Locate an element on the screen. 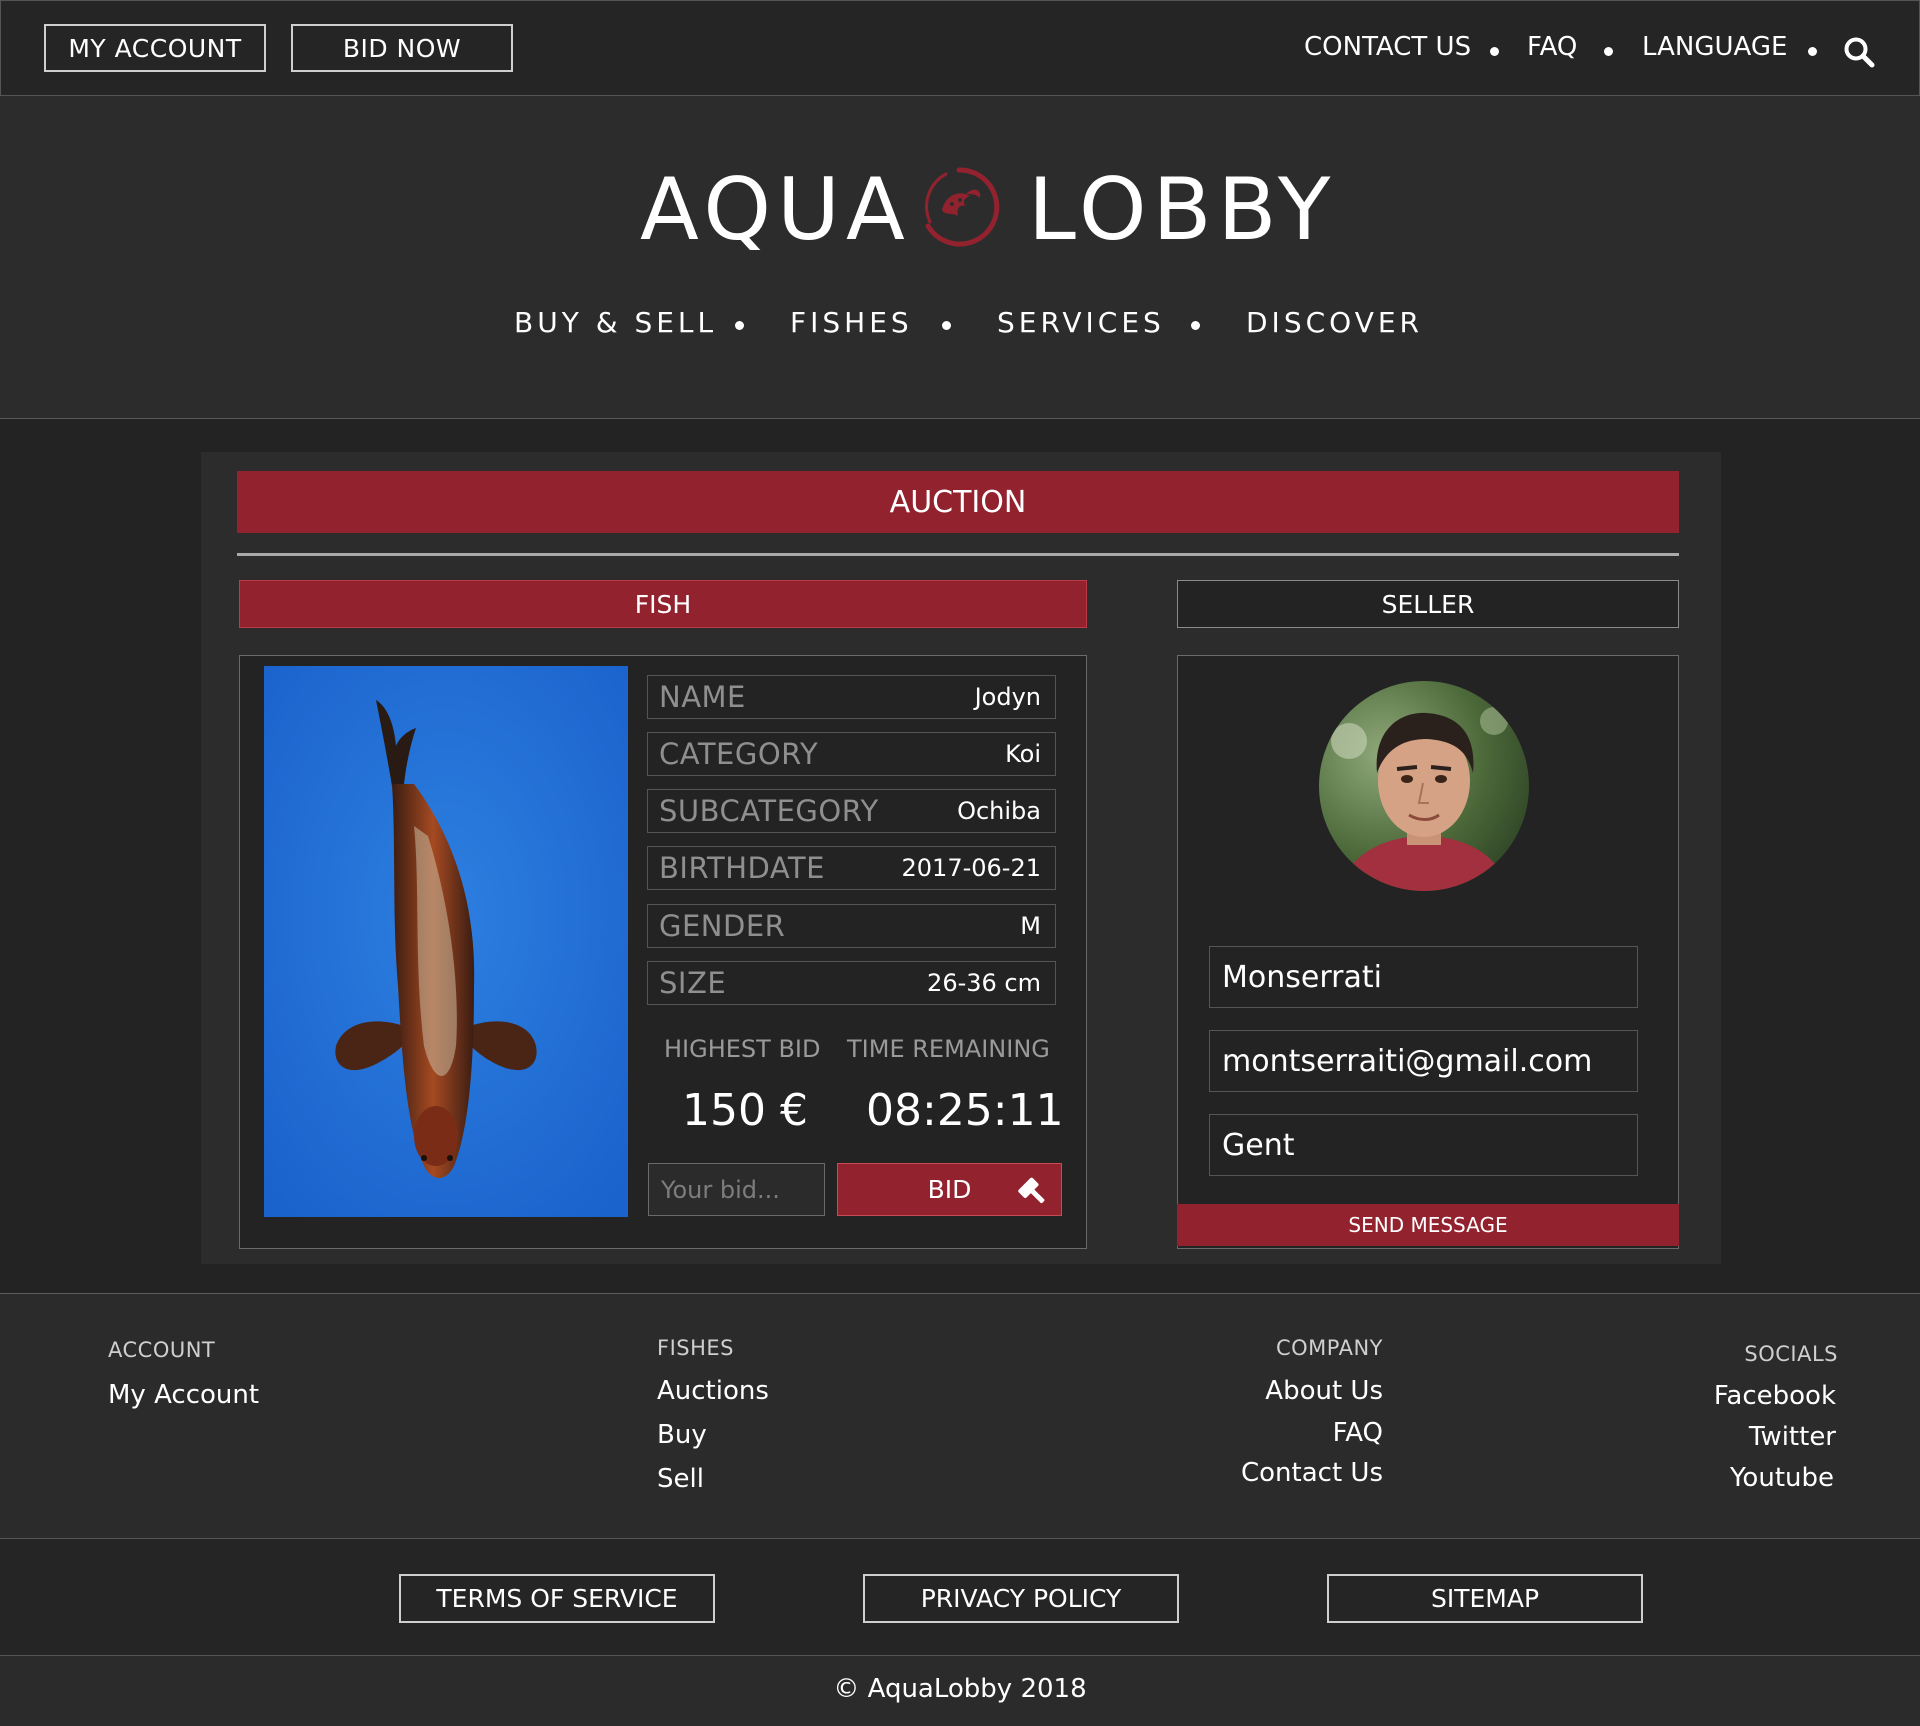 This screenshot has width=1920, height=1726. fish-property-size: SIZE 26-36 cm is located at coordinates (851, 983).